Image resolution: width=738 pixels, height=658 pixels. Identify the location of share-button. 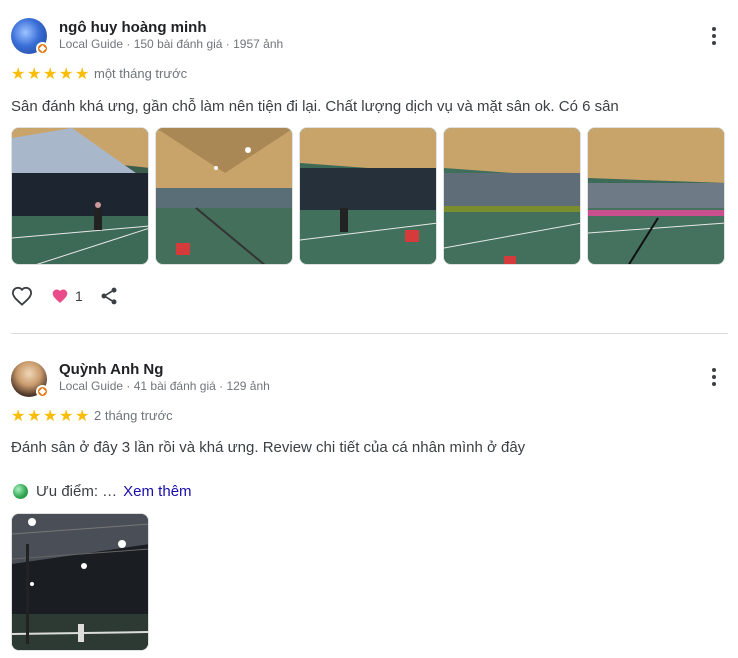
(109, 296).